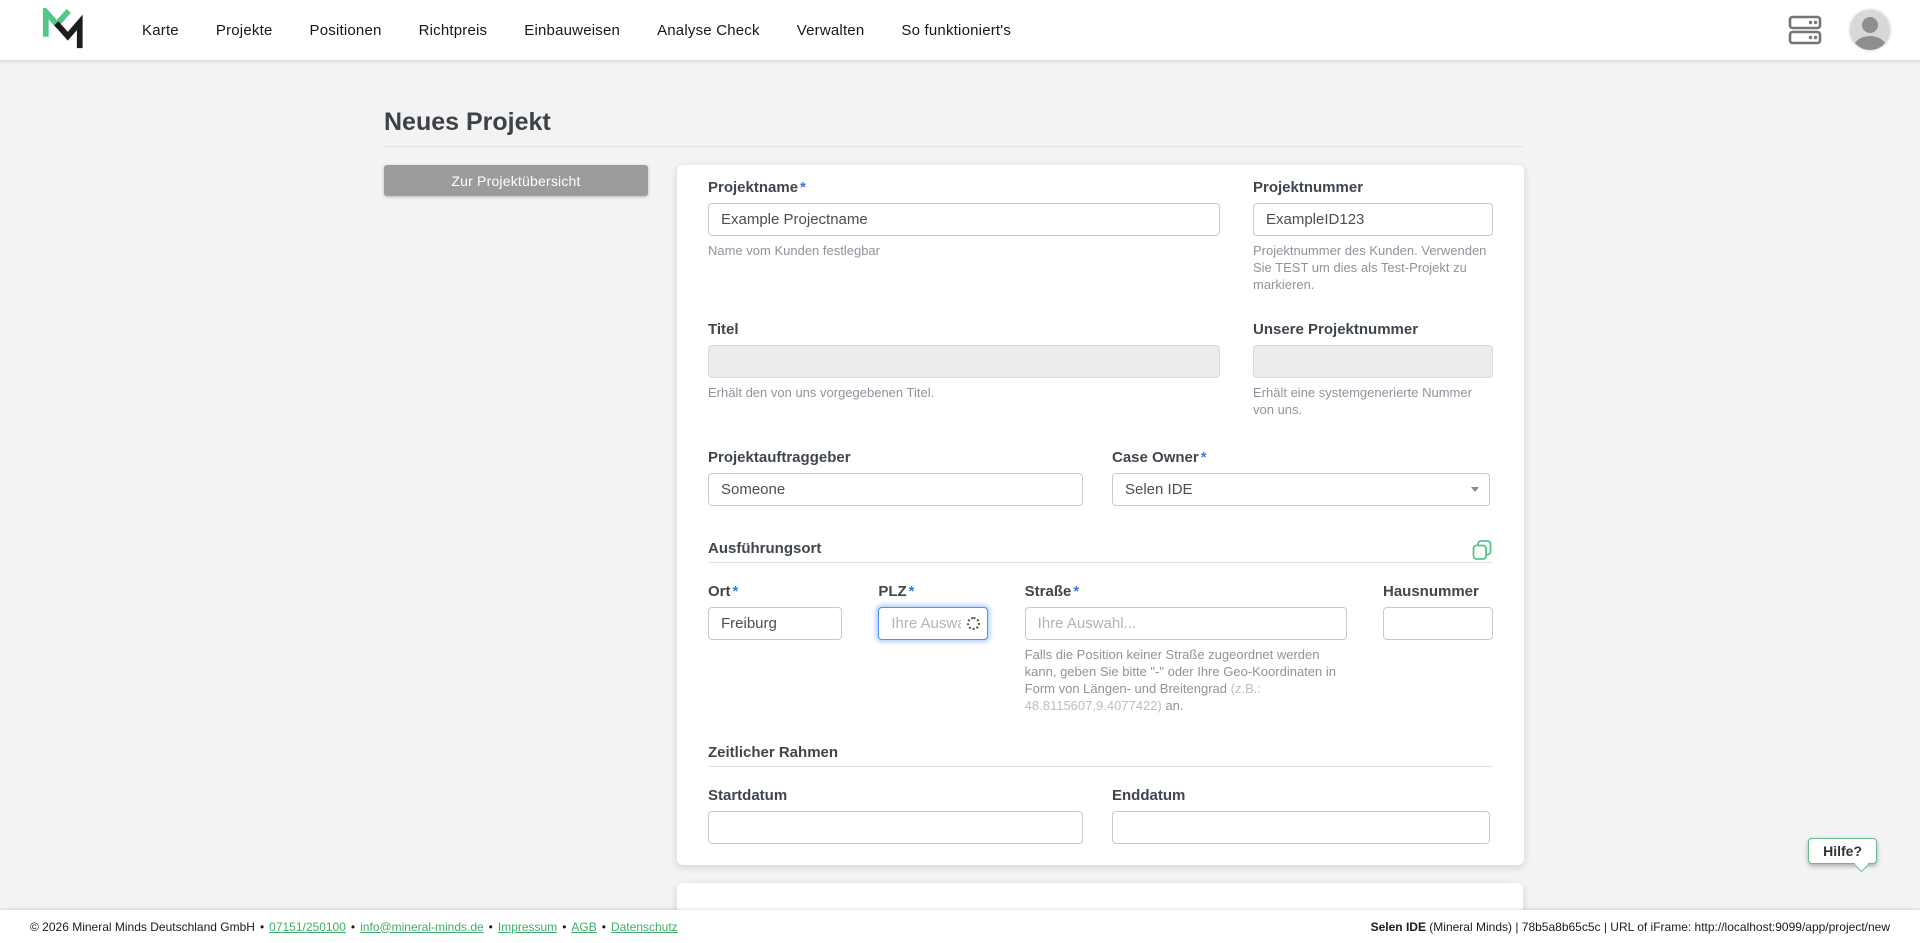 This screenshot has height=943, width=1920. What do you see at coordinates (933, 648) in the screenshot?
I see `field-plz: PLZ *` at bounding box center [933, 648].